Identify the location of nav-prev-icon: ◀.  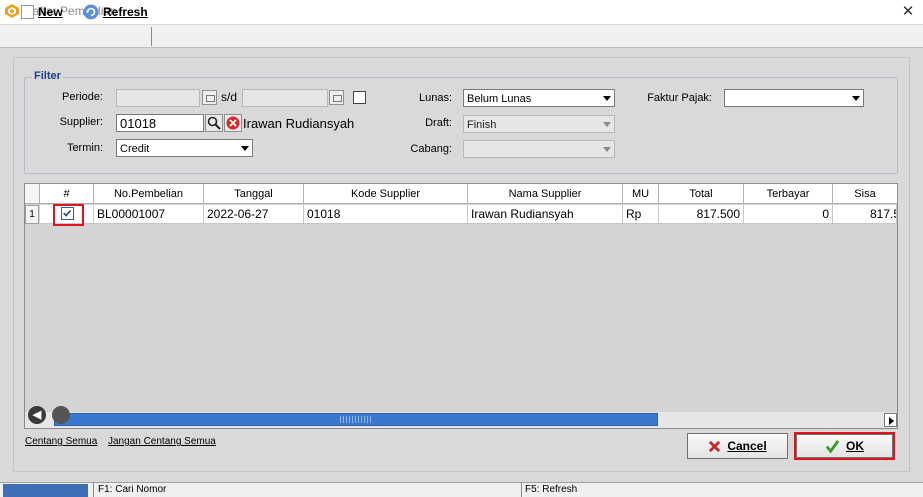
(37, 415).